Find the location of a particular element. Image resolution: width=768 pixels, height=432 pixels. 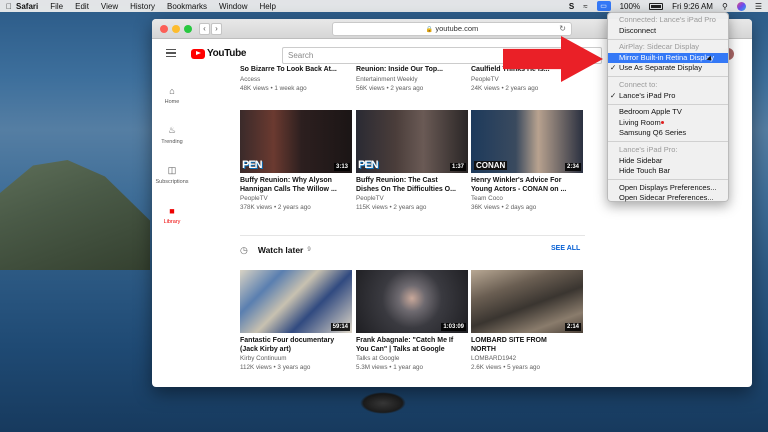

video-channel: Team Coco is located at coordinates (527, 198).